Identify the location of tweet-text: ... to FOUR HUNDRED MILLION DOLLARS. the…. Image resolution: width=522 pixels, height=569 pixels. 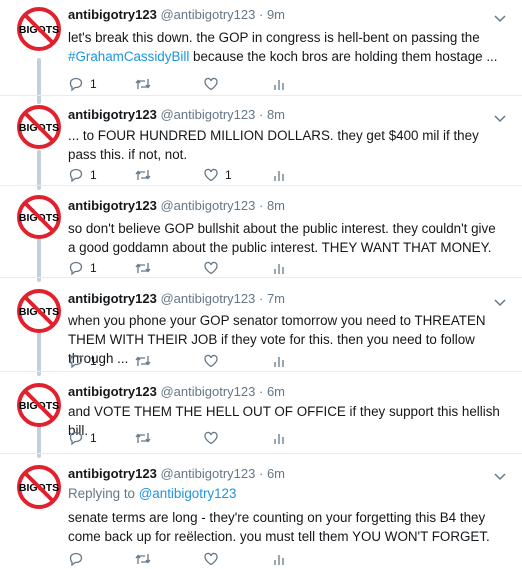
(273, 145).